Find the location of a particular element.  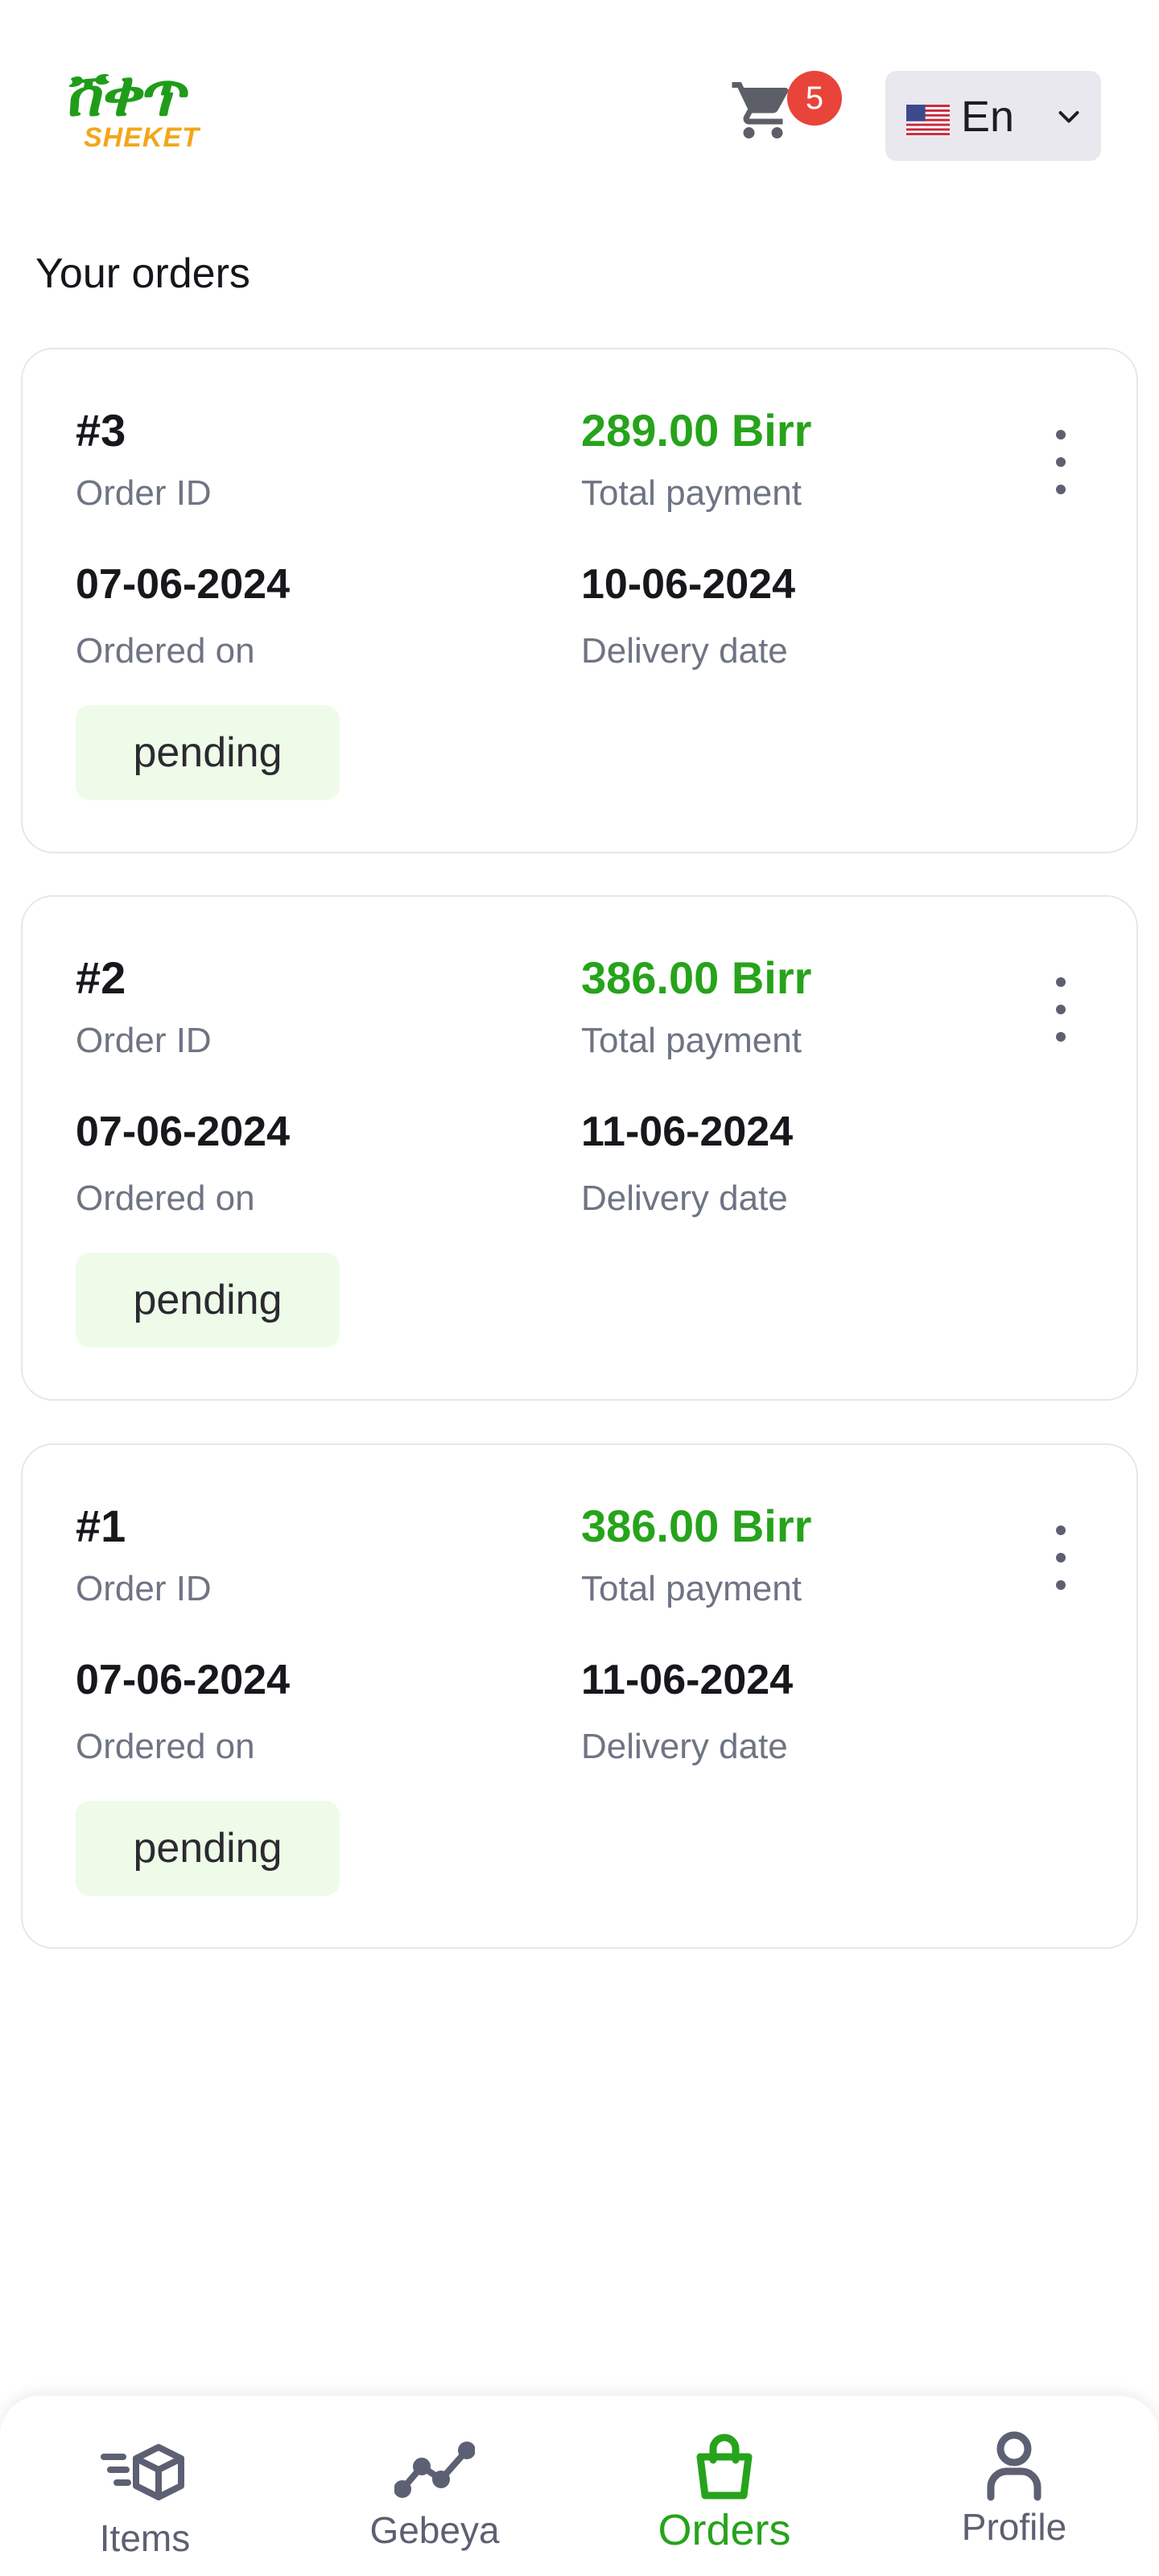

shopping-bag-icon is located at coordinates (724, 2467).